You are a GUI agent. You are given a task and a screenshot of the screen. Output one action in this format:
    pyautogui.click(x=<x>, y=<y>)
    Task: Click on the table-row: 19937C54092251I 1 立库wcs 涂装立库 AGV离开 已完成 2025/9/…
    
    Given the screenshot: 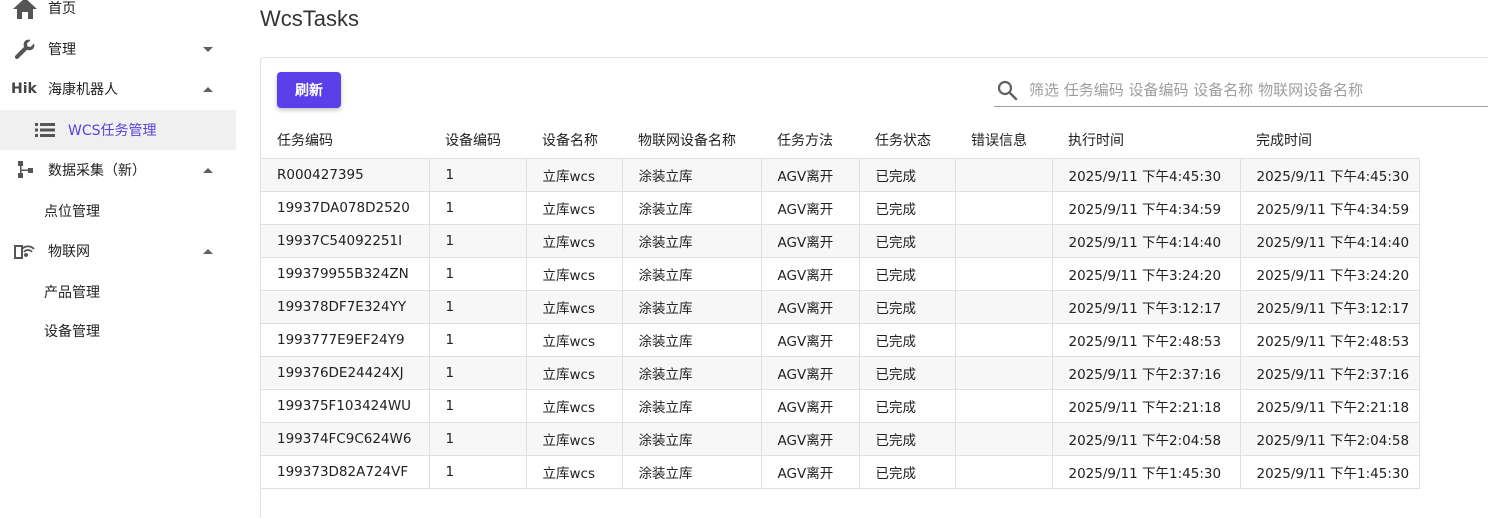 What is the action you would take?
    pyautogui.click(x=840, y=241)
    